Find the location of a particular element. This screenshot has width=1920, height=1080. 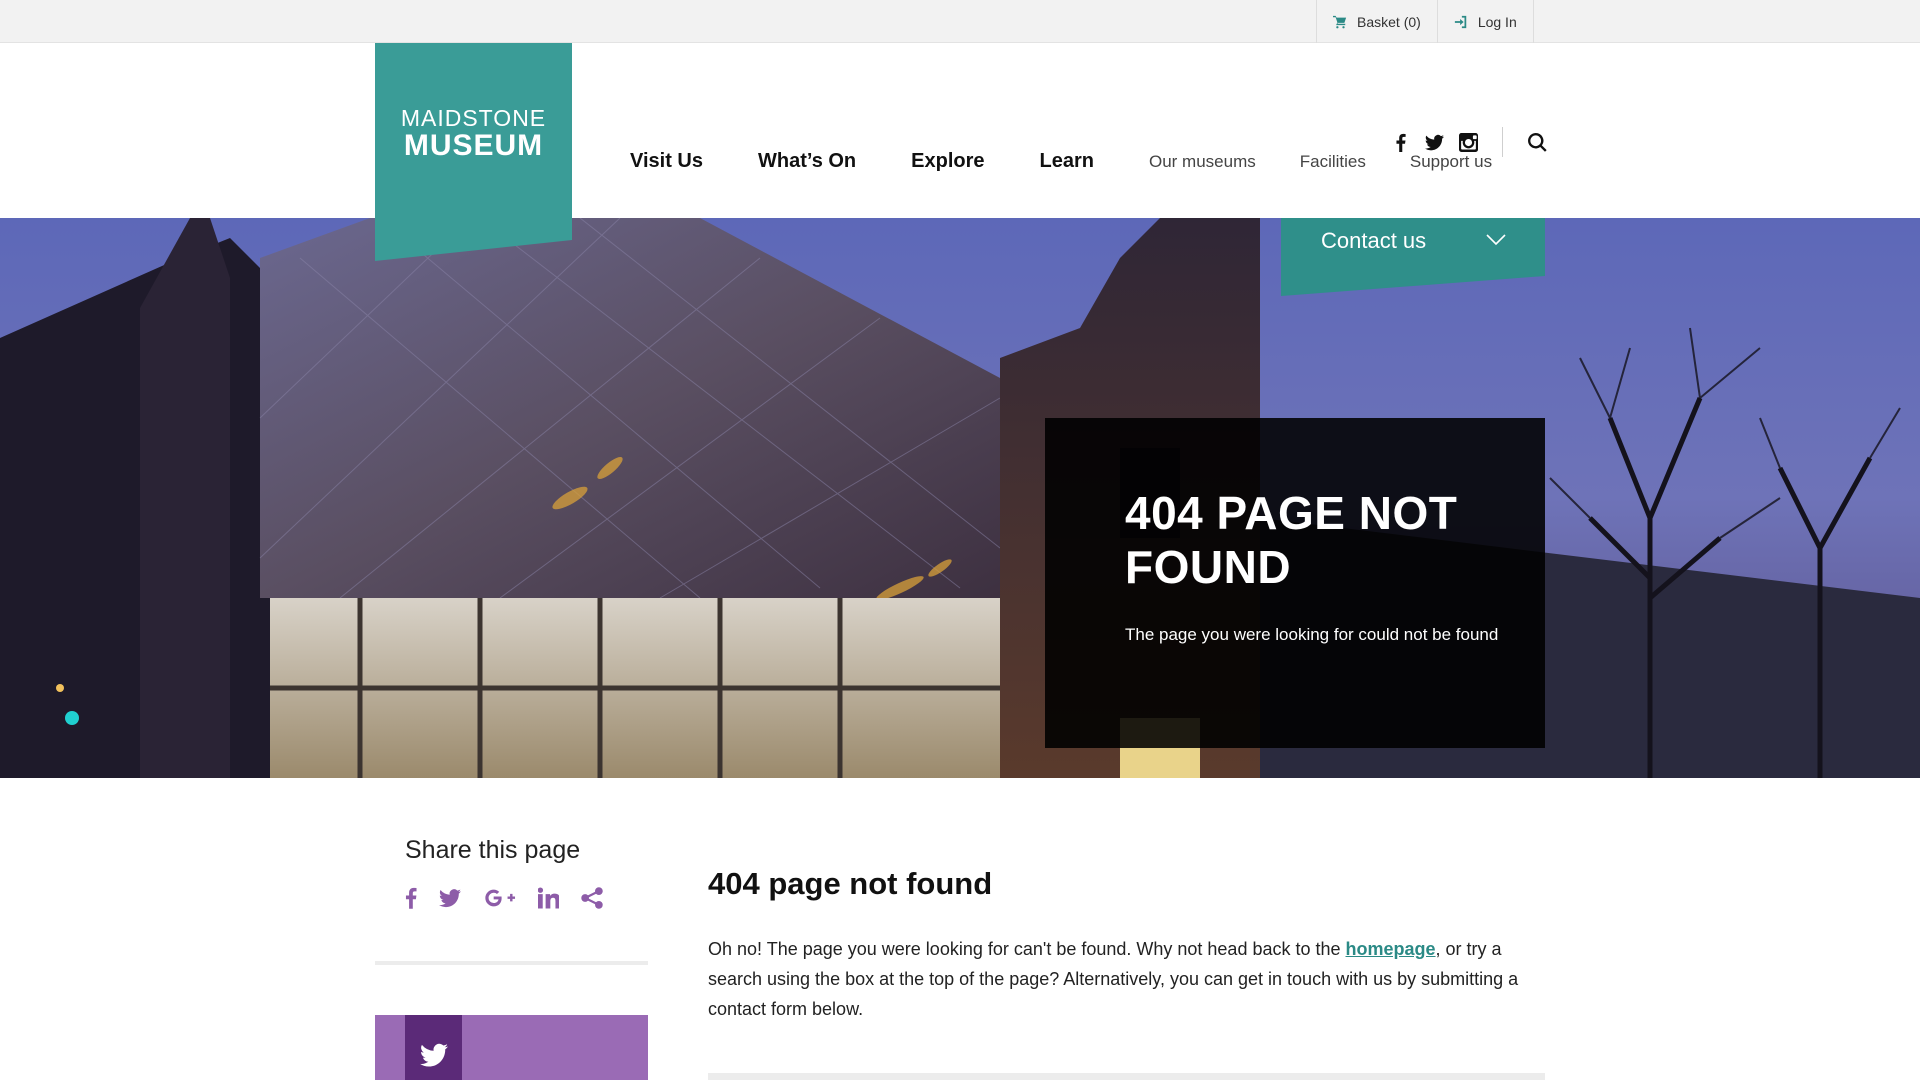

nav-explore: Explore is located at coordinates (947, 161).